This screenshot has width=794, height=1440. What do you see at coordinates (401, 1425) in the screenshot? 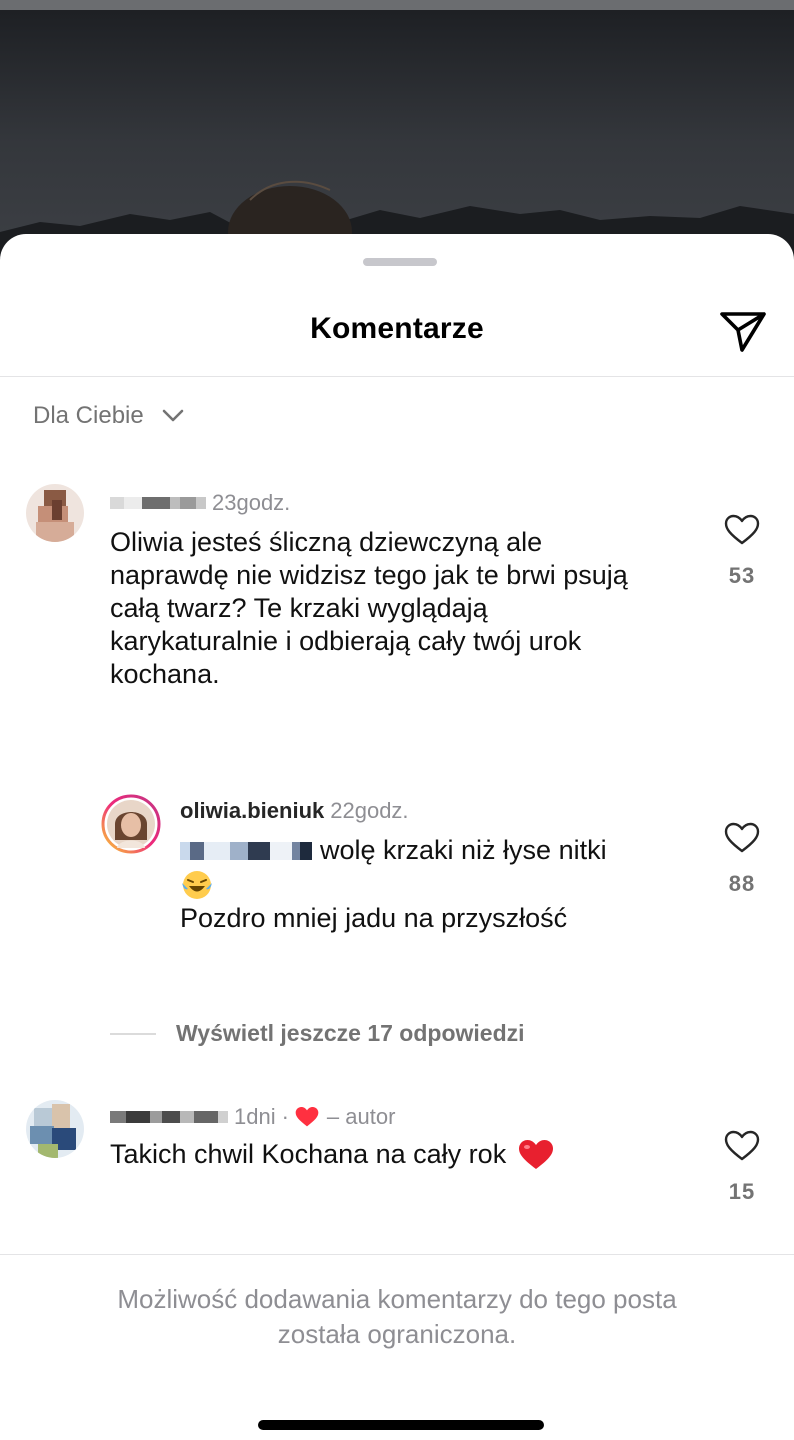
I see `home-indicator` at bounding box center [401, 1425].